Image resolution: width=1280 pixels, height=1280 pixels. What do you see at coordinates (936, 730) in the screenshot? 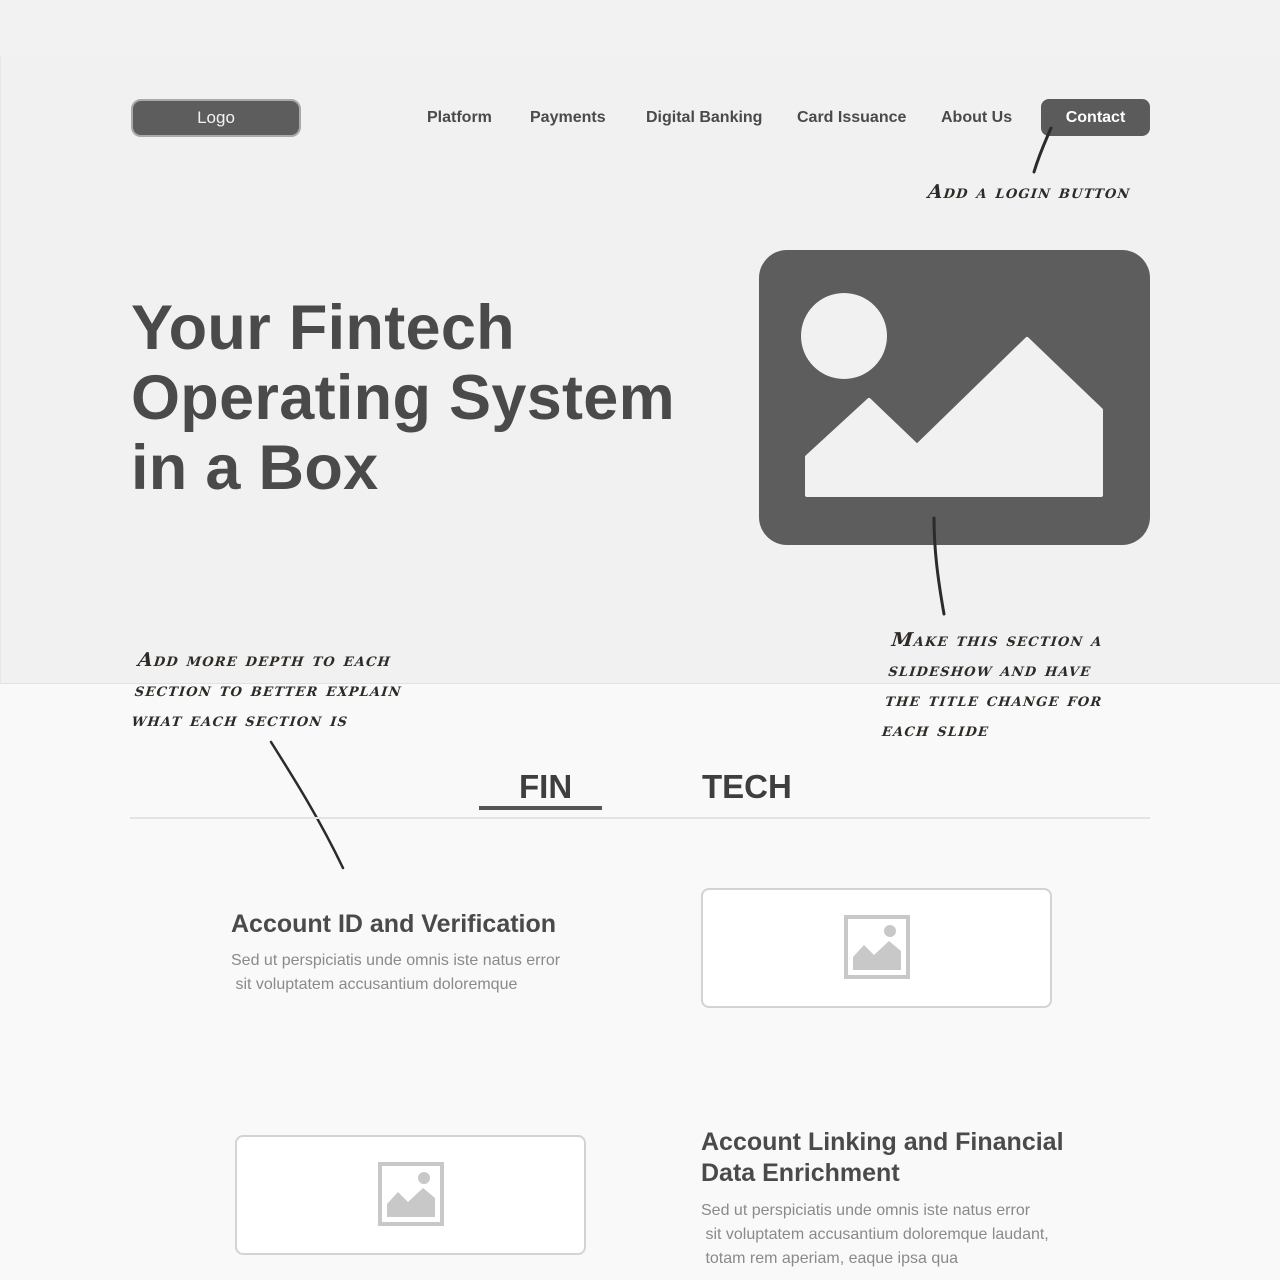
I see `annotation-line: each slide` at bounding box center [936, 730].